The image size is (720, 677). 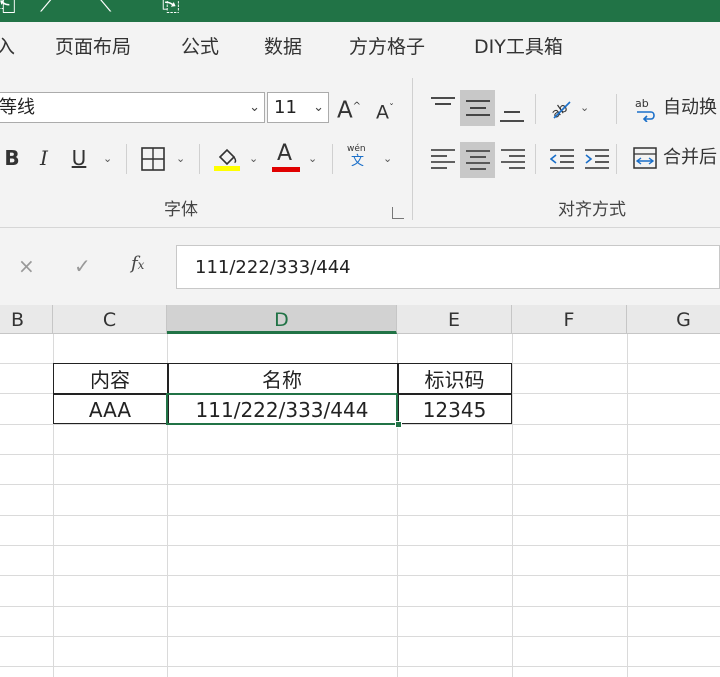 I want to click on align-center-icon, so click(x=478, y=160).